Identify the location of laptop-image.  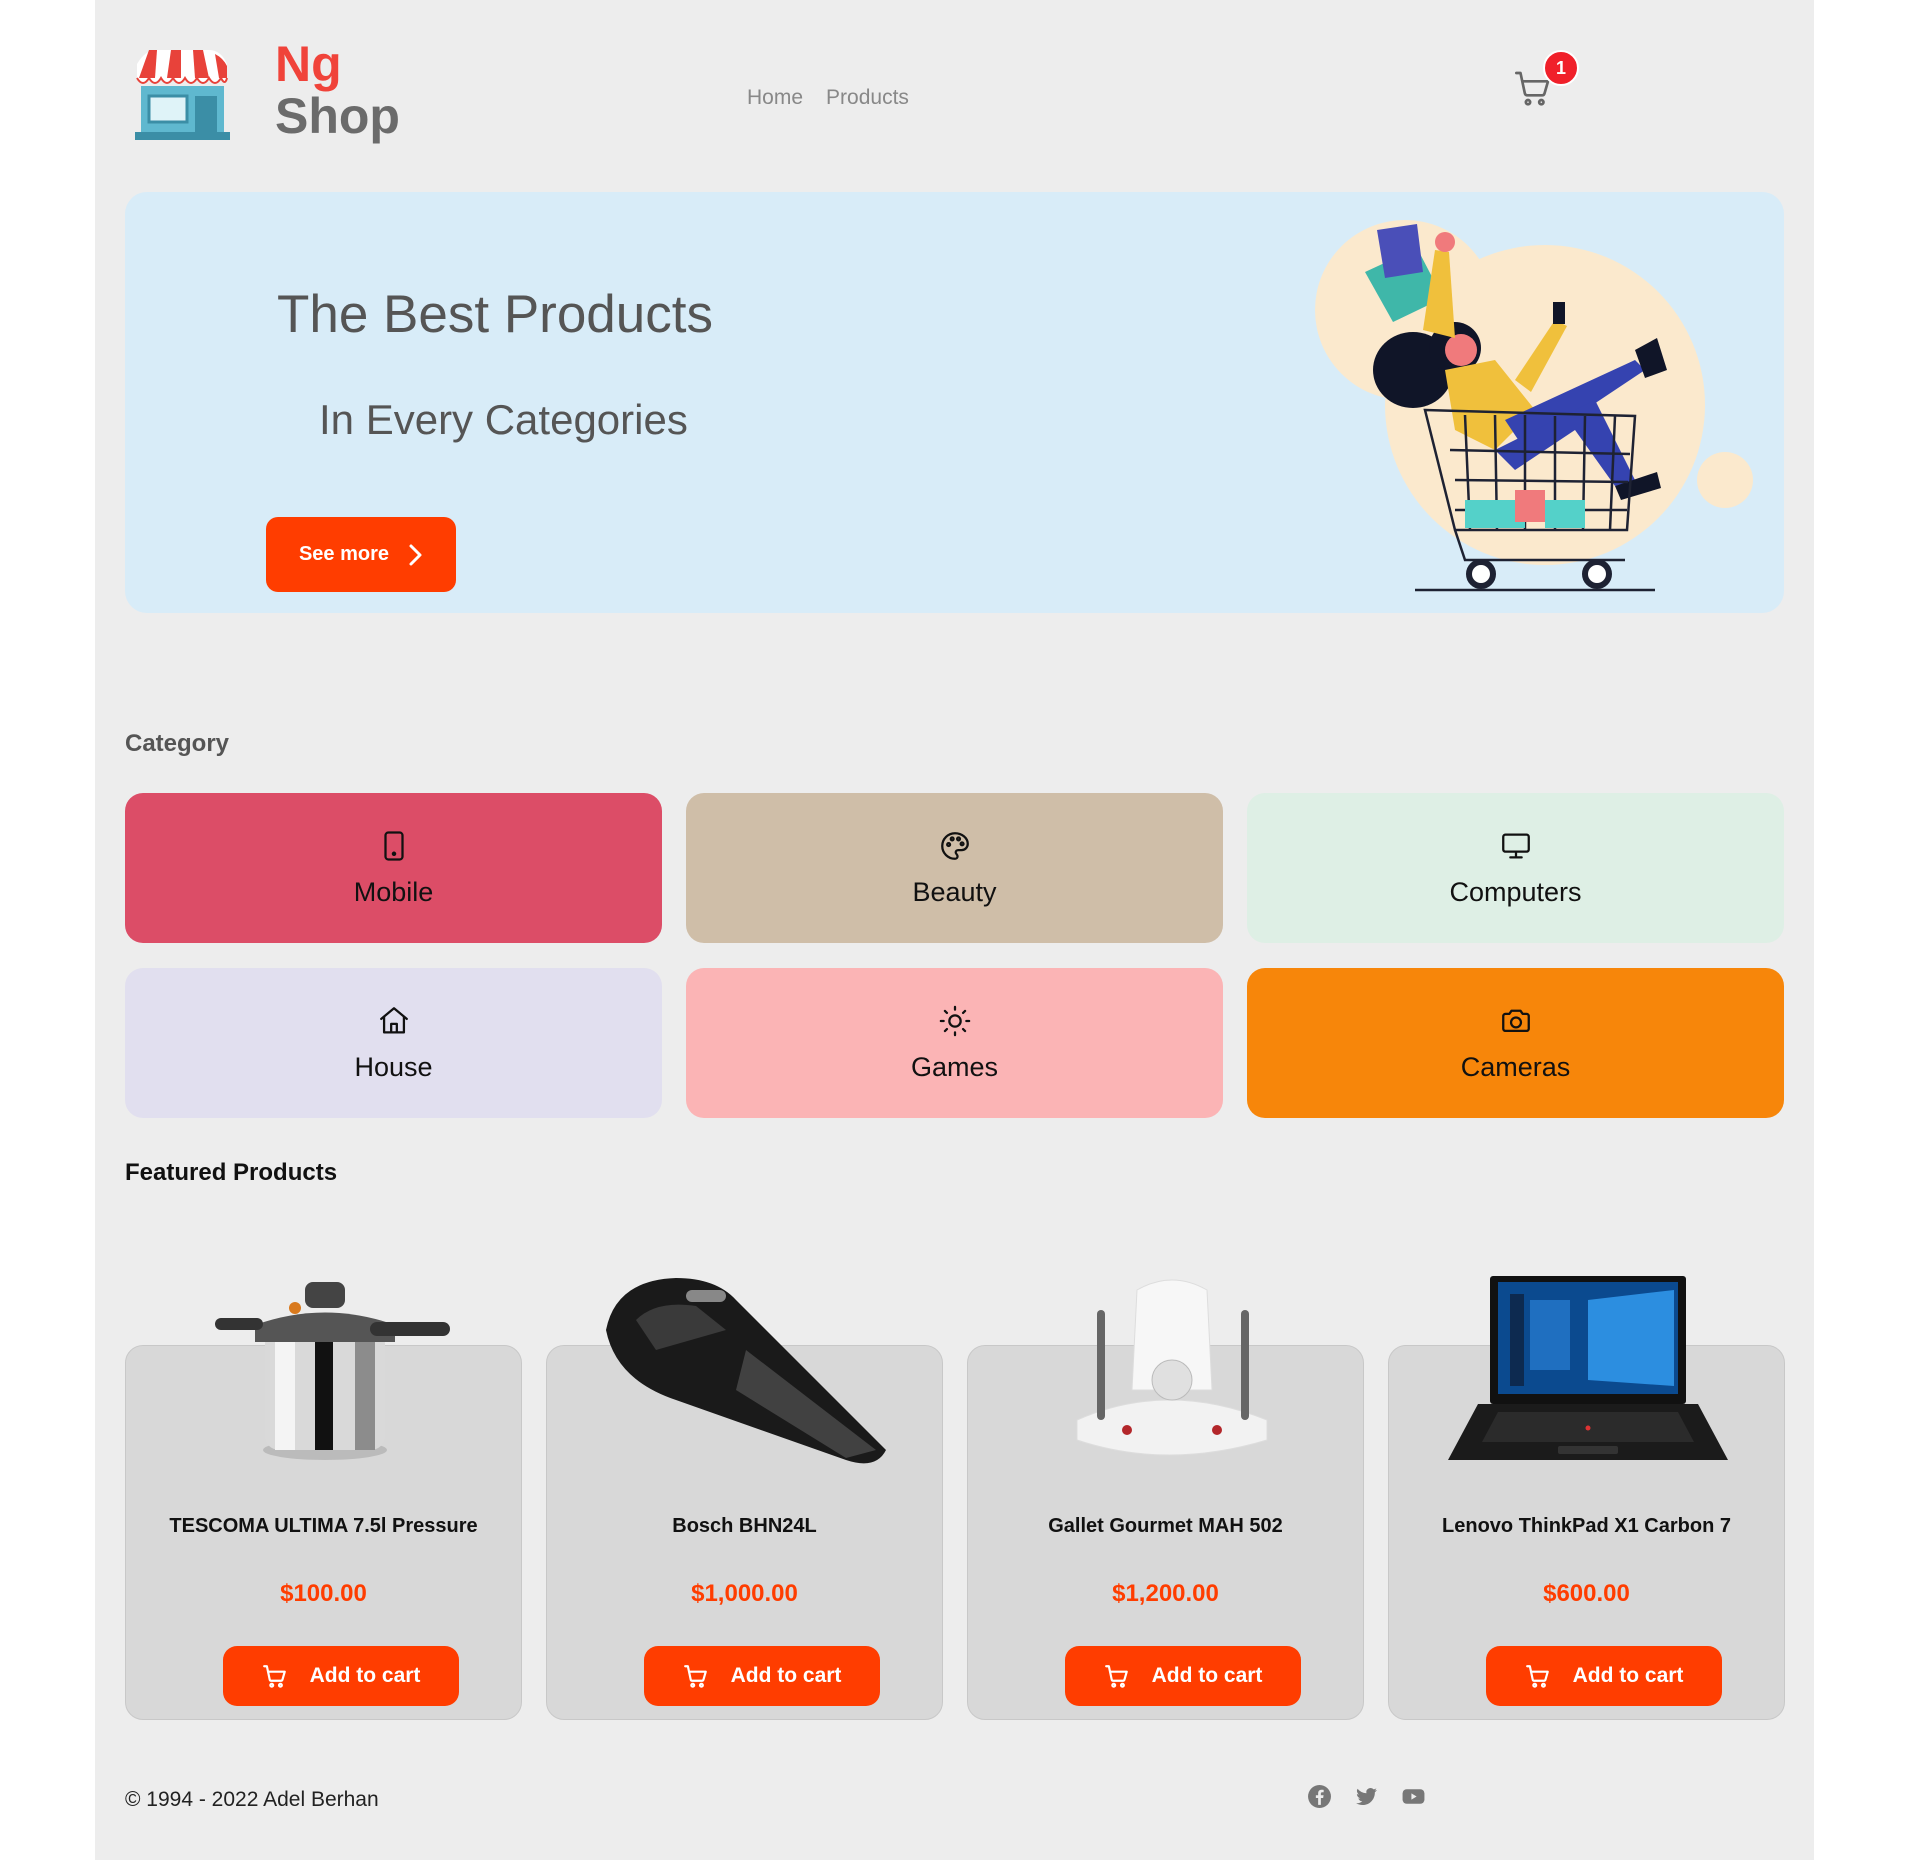
(1588, 1368).